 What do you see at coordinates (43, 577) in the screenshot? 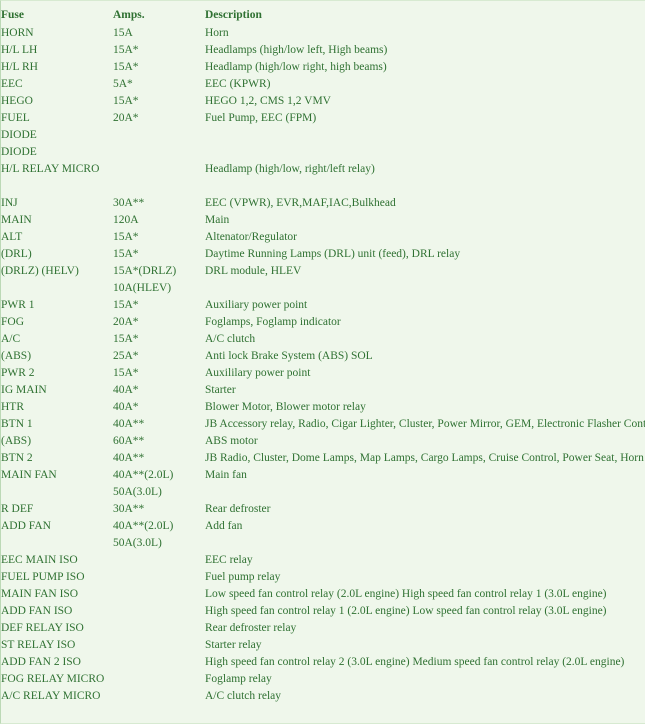
I see `cell-fuse-name: FUEL PUMP ISO` at bounding box center [43, 577].